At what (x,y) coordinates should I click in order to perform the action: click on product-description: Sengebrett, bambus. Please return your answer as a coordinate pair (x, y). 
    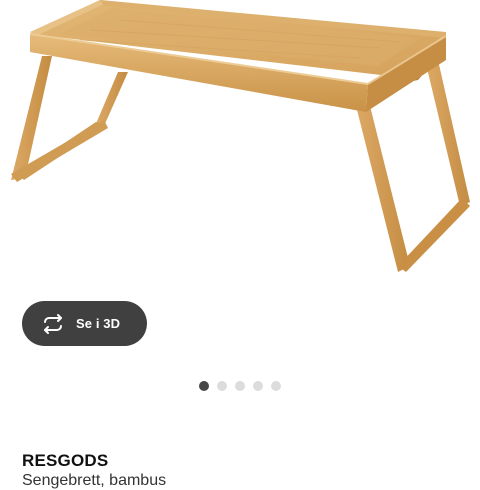
    Looking at the image, I should click on (94, 480).